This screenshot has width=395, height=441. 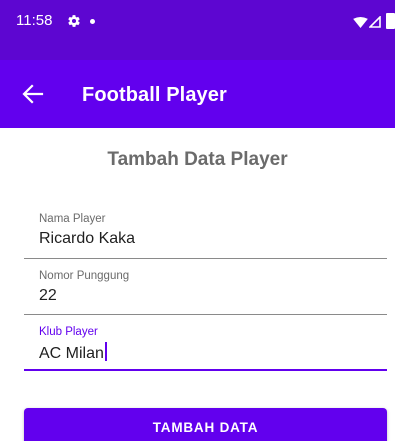 What do you see at coordinates (74, 21) in the screenshot?
I see `gear-icon` at bounding box center [74, 21].